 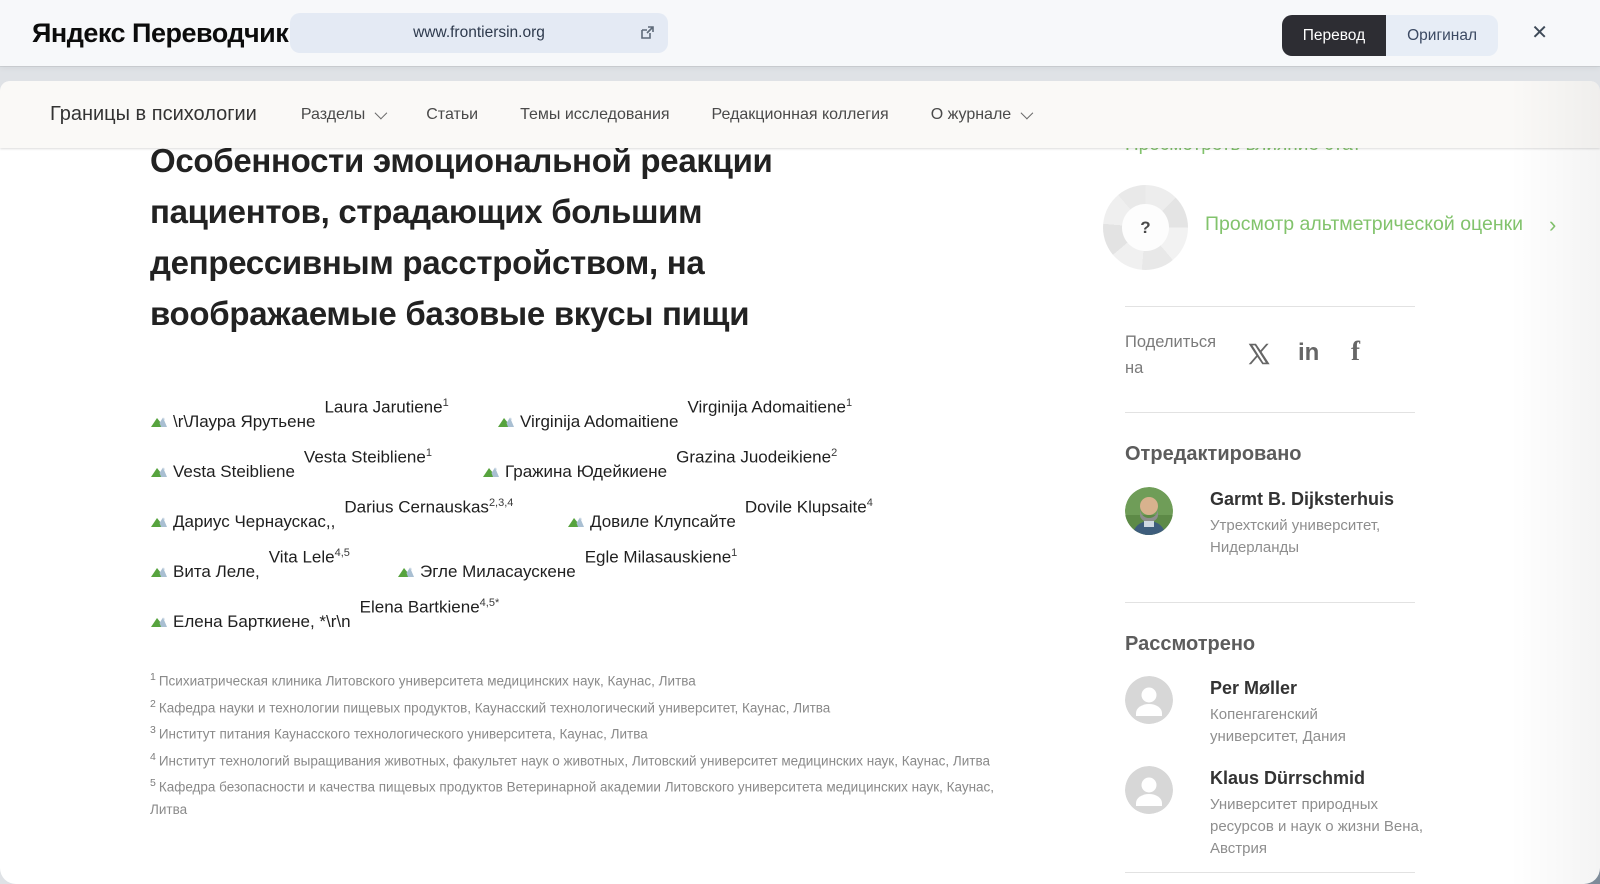 I want to click on card-right-shadow, so click(x=1555, y=482).